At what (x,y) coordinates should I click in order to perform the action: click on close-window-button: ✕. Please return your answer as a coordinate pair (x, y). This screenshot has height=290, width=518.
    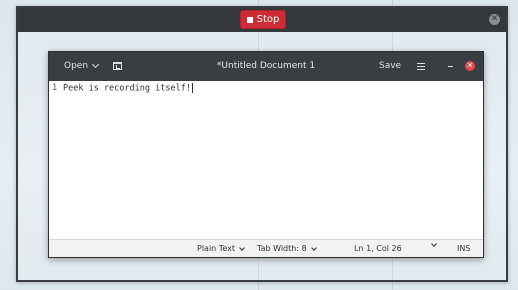
    Looking at the image, I should click on (470, 66).